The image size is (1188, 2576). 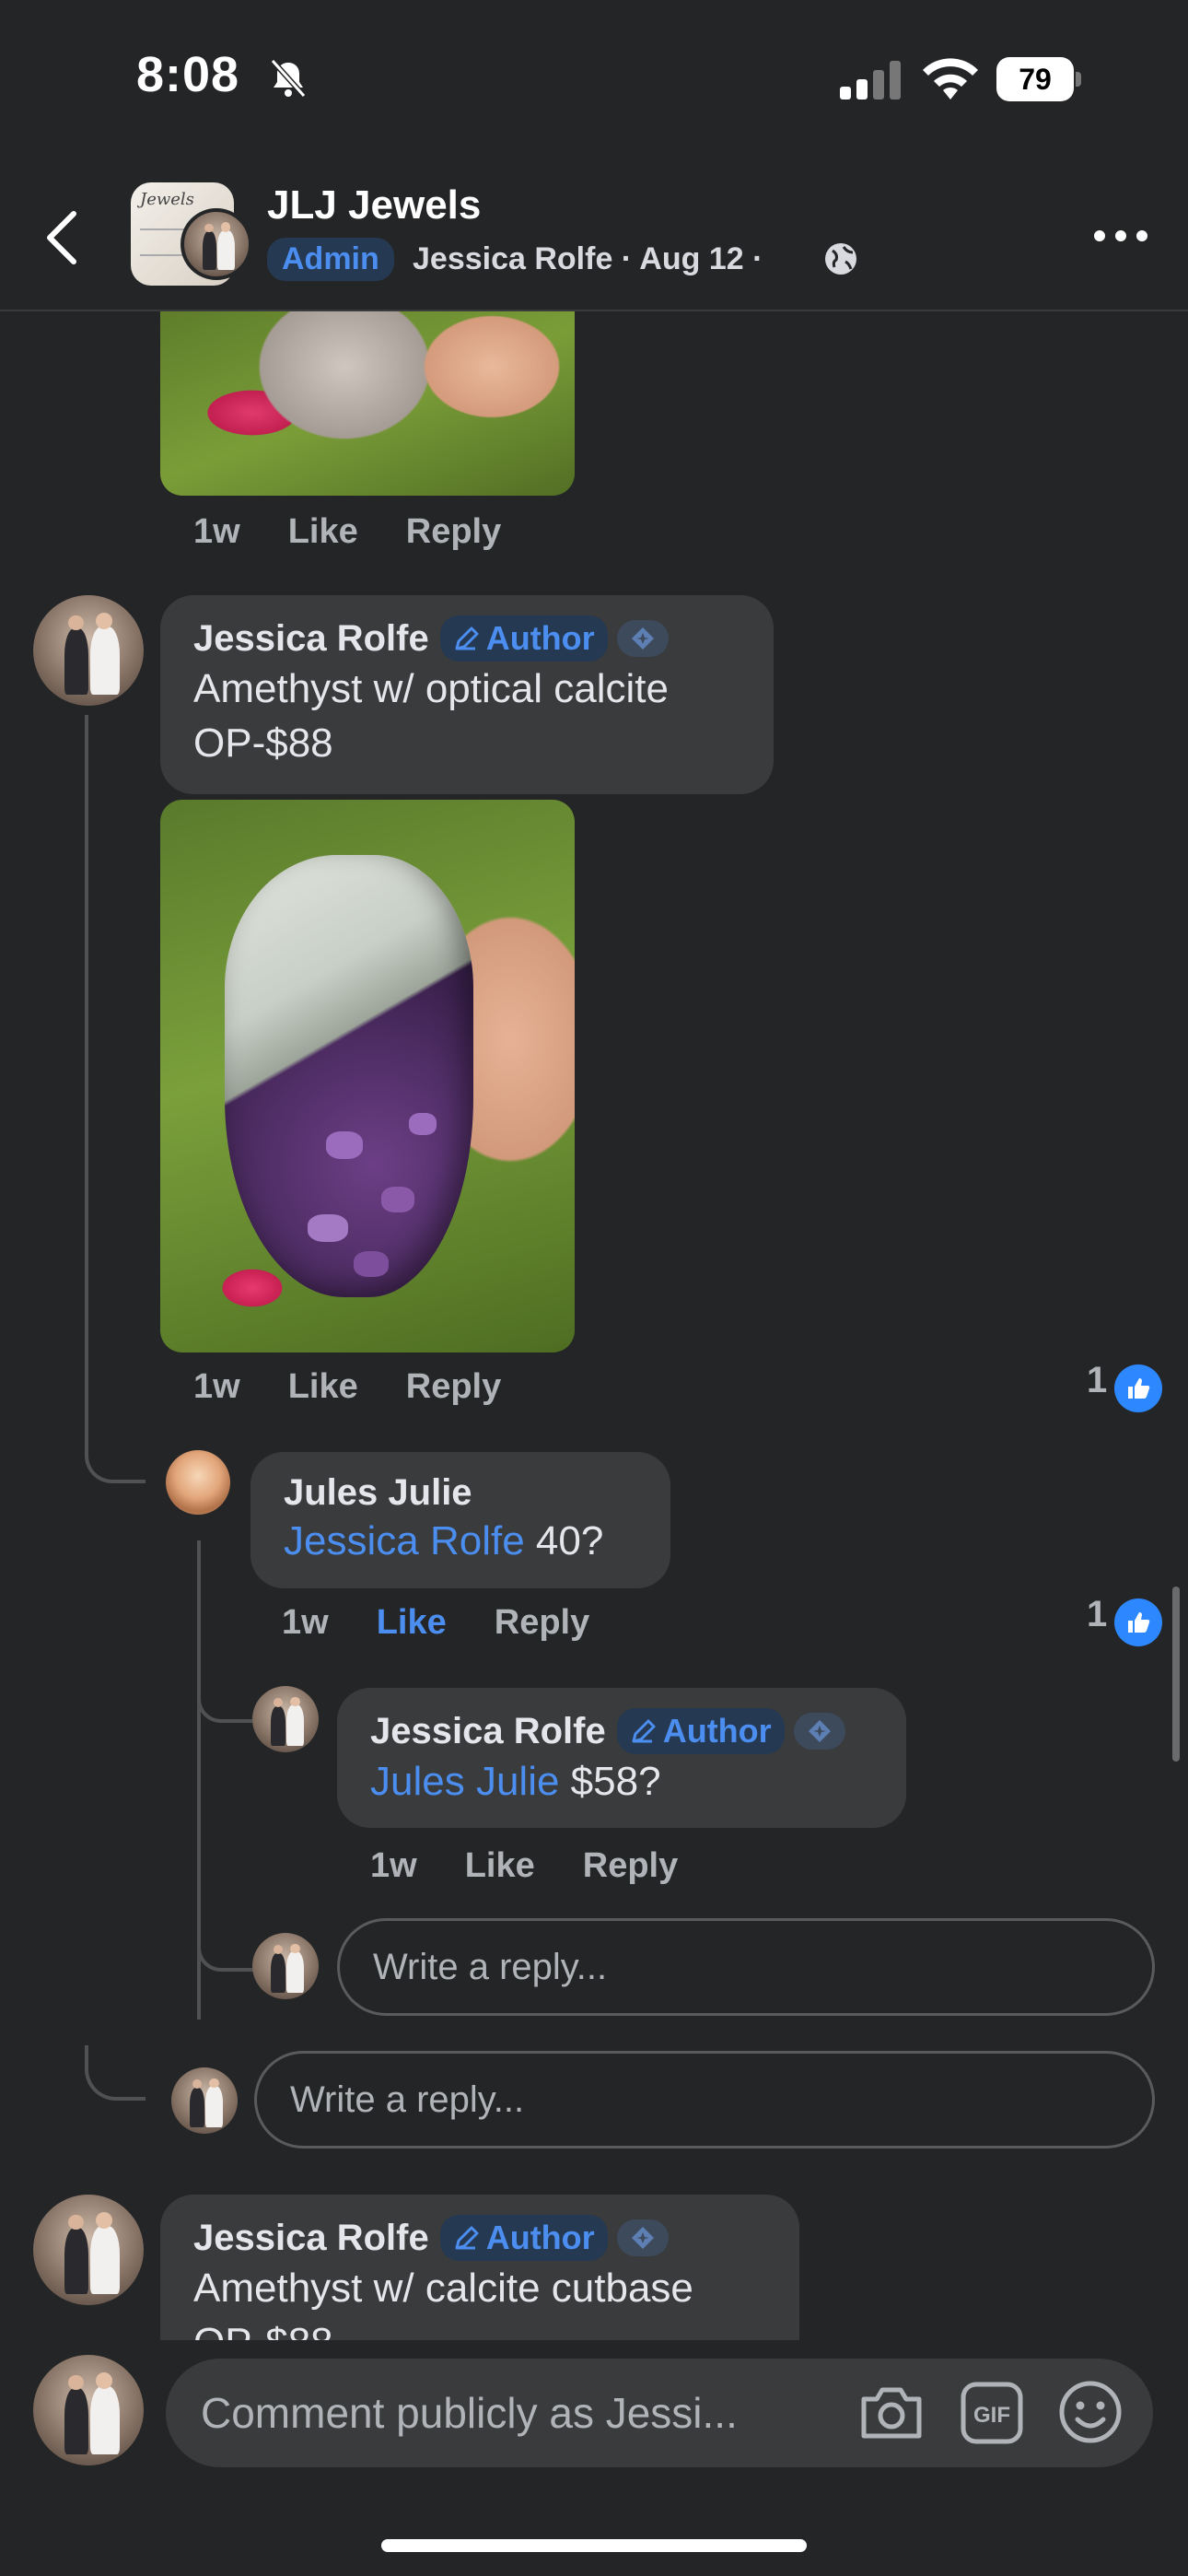 I want to click on reply-text: 40?, so click(x=569, y=1540).